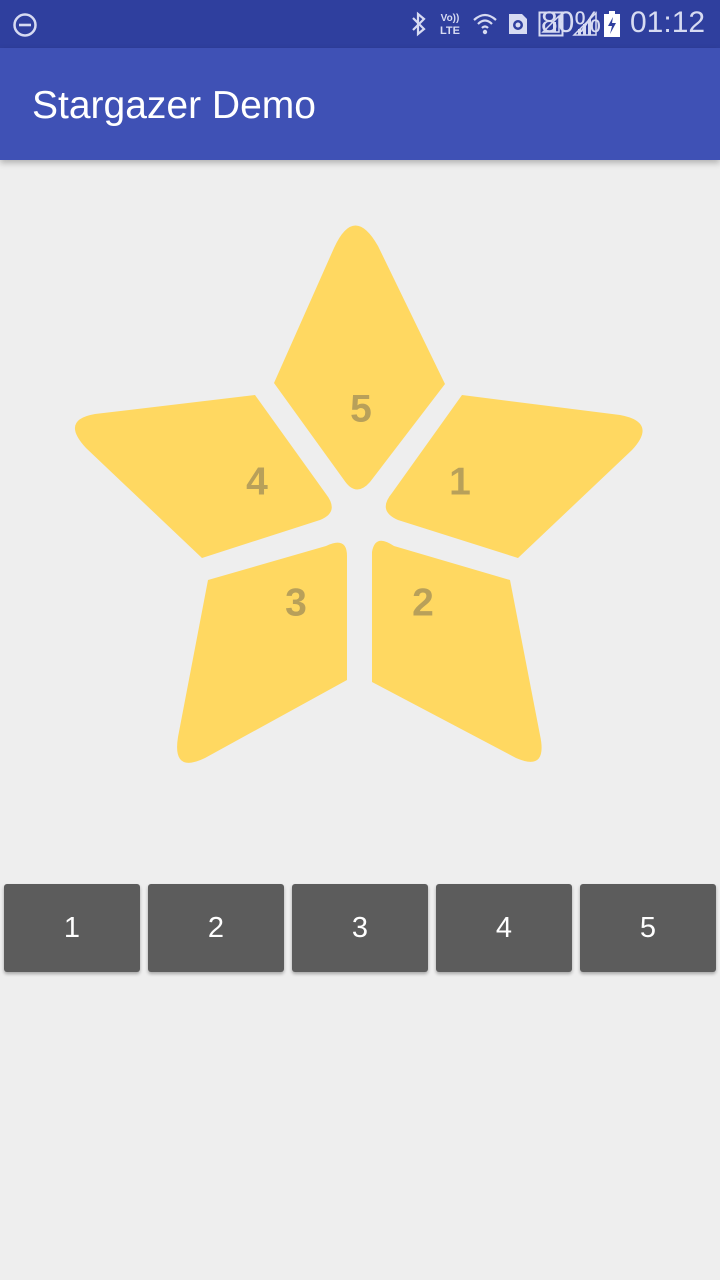 The width and height of the screenshot is (720, 1280). What do you see at coordinates (450, 31) in the screenshot?
I see `svg-text: LTE` at bounding box center [450, 31].